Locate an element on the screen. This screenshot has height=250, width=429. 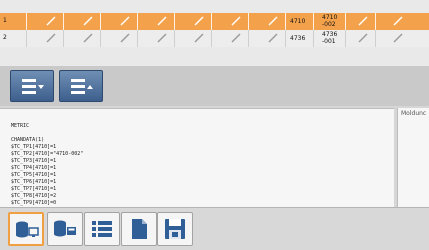
code-line: $TC_TP8[4710]=2 is located at coordinates (34, 196).